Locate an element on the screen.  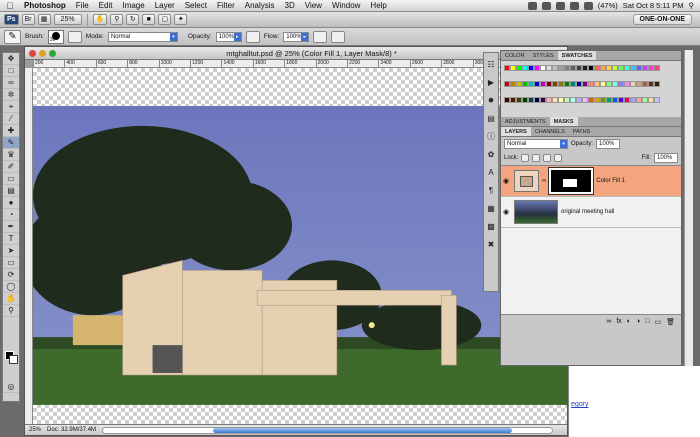
view-extras-icon: ▦ is located at coordinates (44, 19).